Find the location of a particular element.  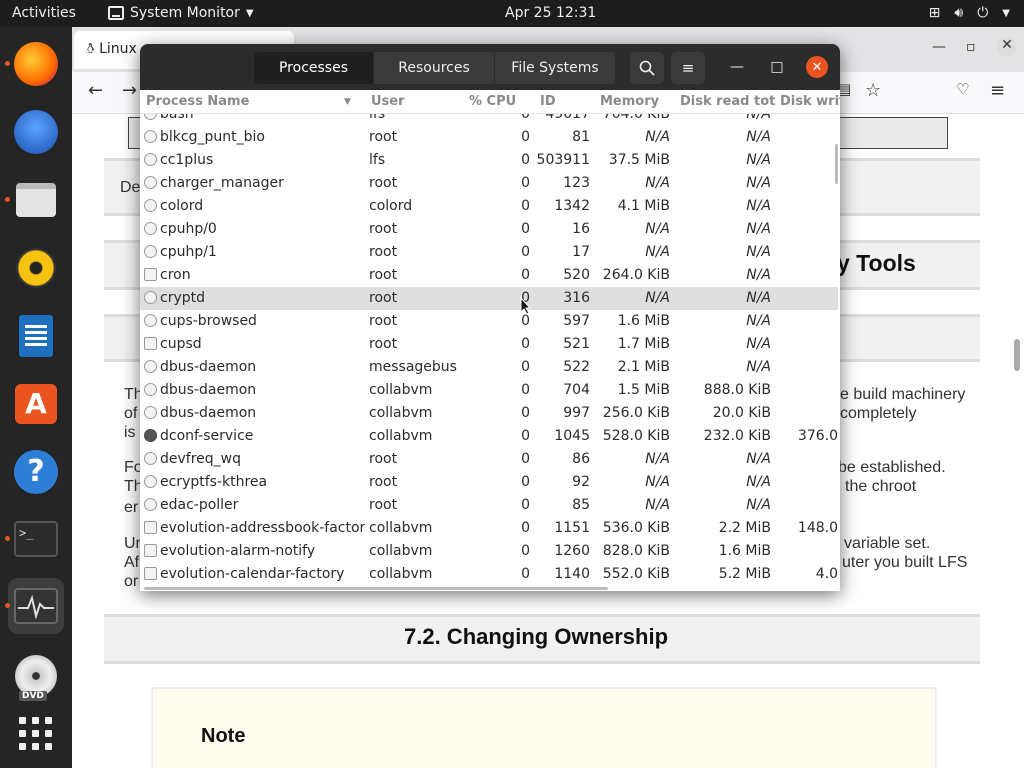

doc-text: is is located at coordinates (130, 432).